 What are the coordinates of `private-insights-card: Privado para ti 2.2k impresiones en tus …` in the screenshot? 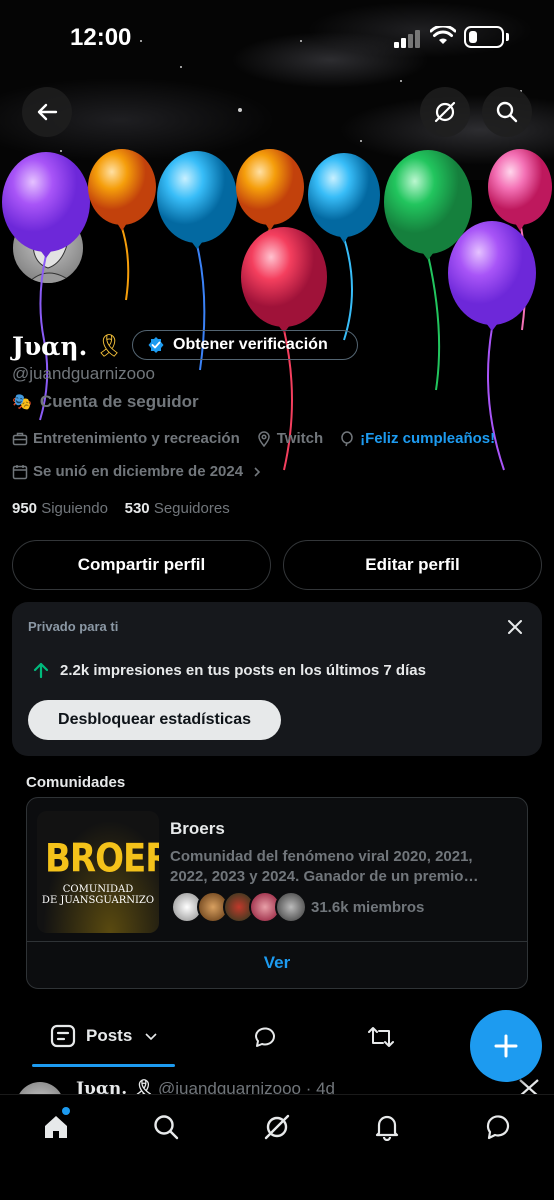 It's located at (277, 679).